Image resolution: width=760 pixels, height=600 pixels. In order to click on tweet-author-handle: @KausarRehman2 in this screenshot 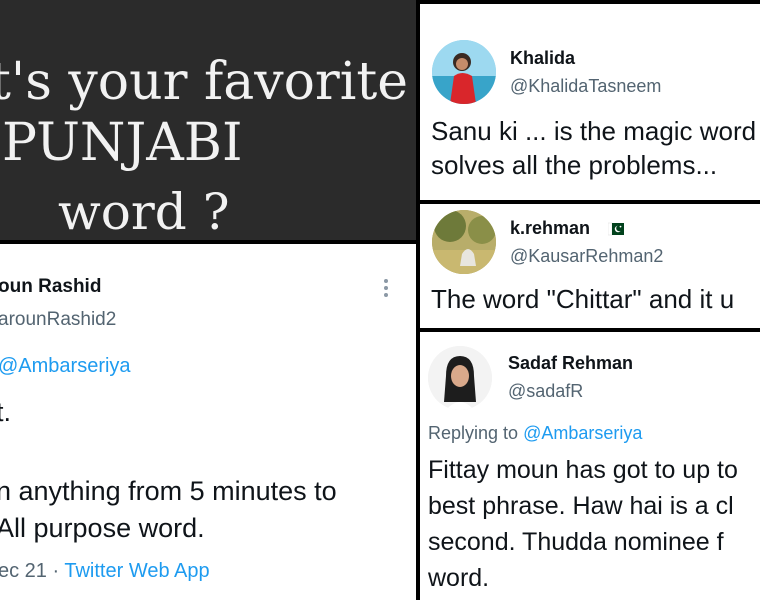, I will do `click(586, 256)`.